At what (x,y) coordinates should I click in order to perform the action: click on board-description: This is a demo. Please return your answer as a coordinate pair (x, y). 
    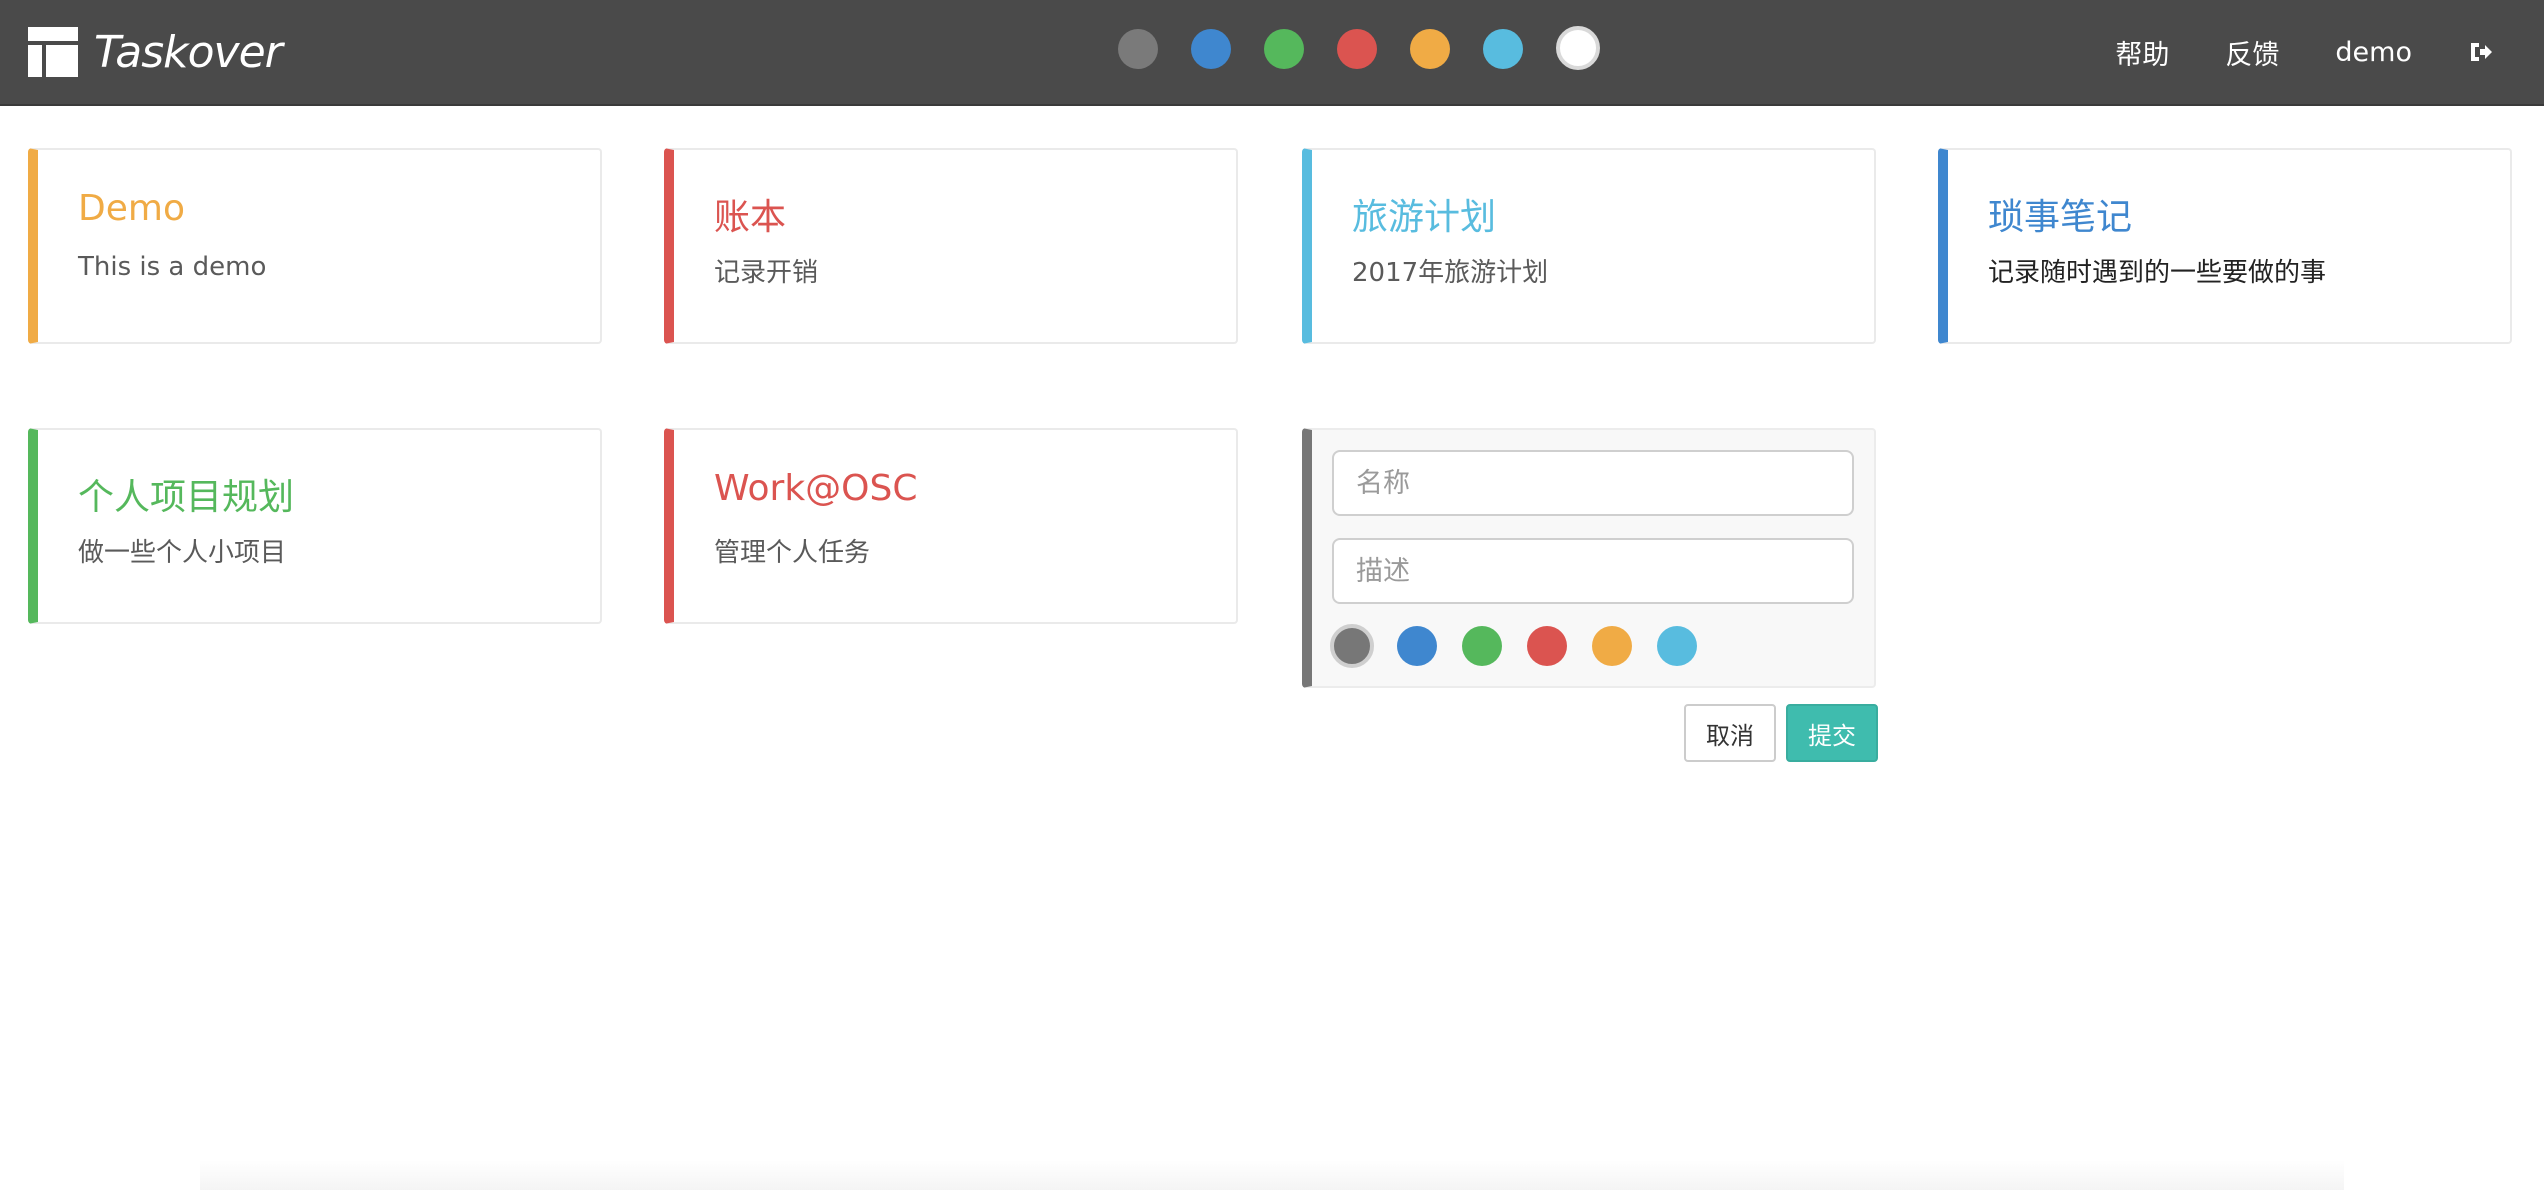
    Looking at the image, I should click on (172, 267).